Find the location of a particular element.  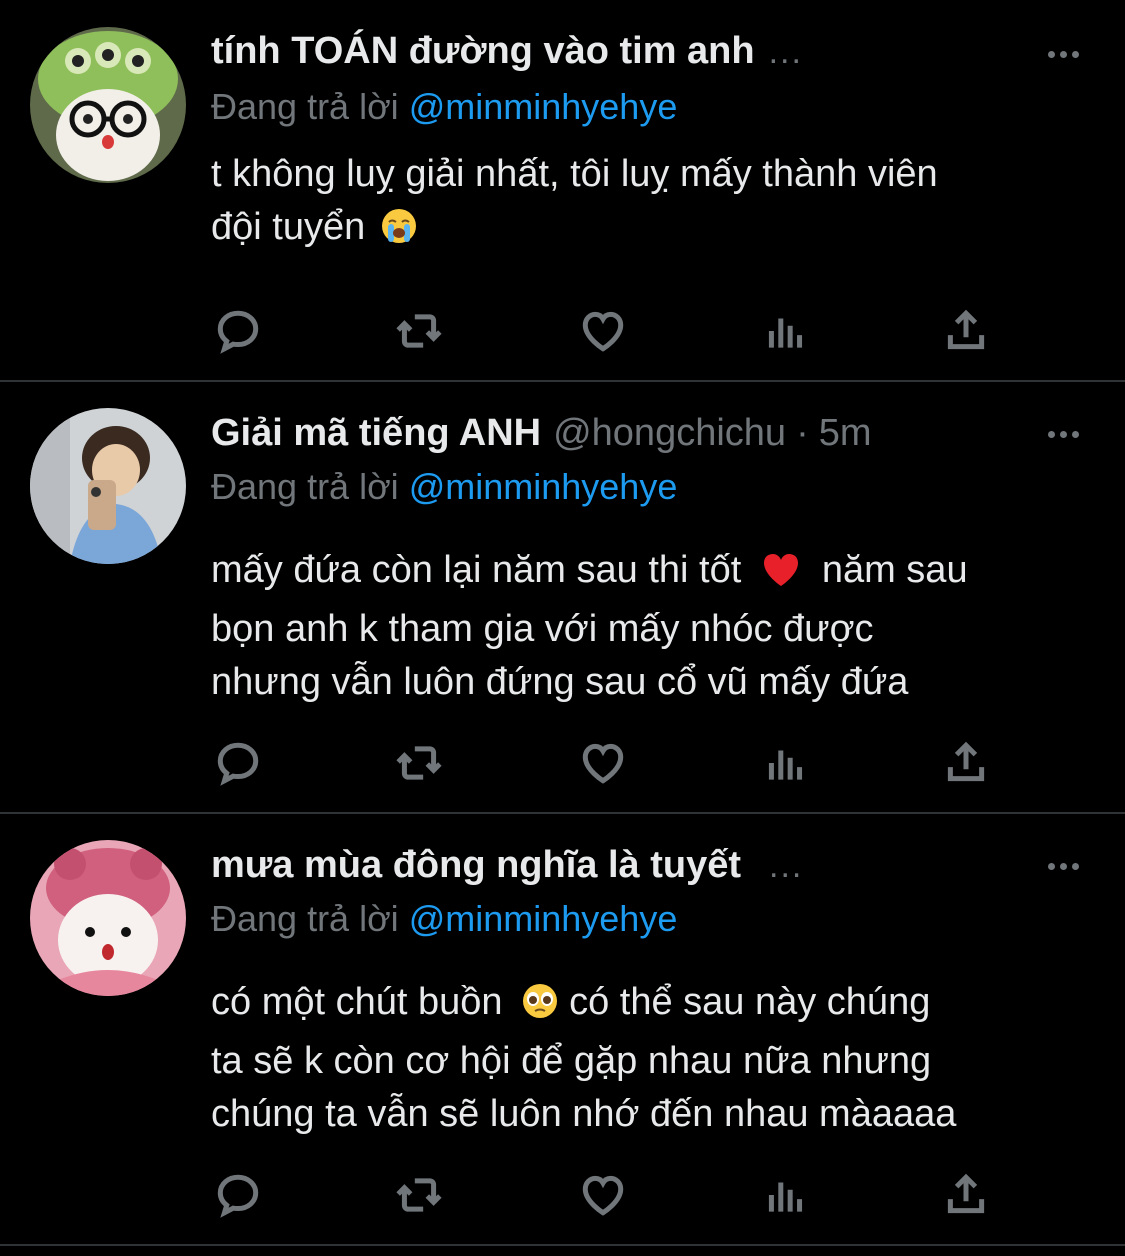

display-name: tính TOÁN đường vào tim anh is located at coordinates (483, 51).